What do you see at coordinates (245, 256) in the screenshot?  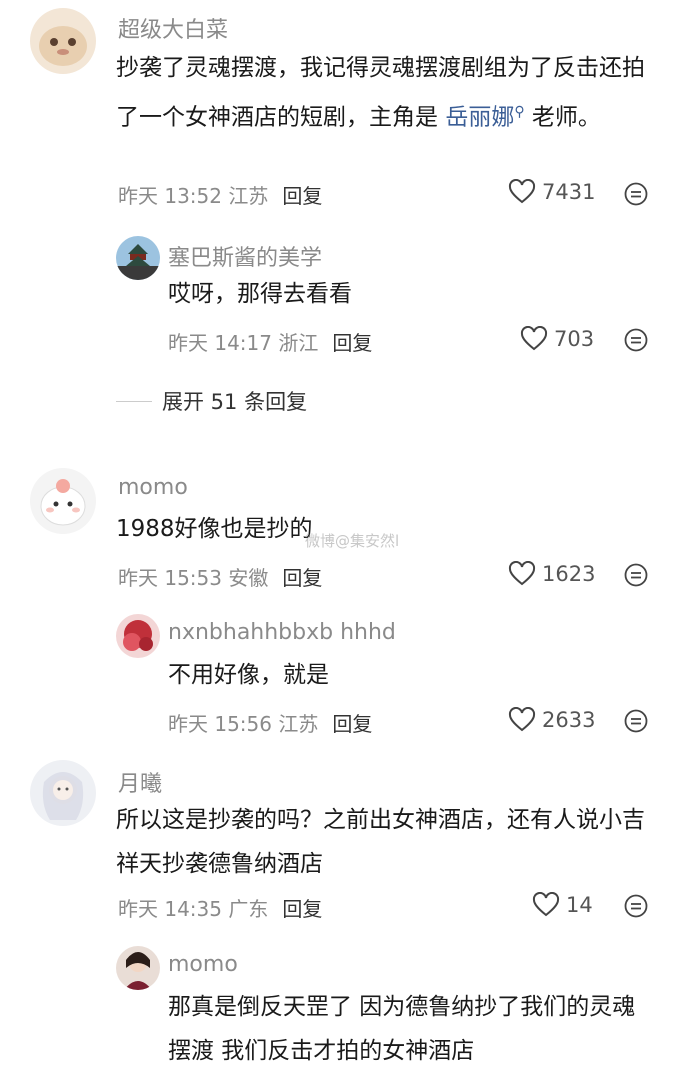 I see `username: 塞巴斯酱的美学` at bounding box center [245, 256].